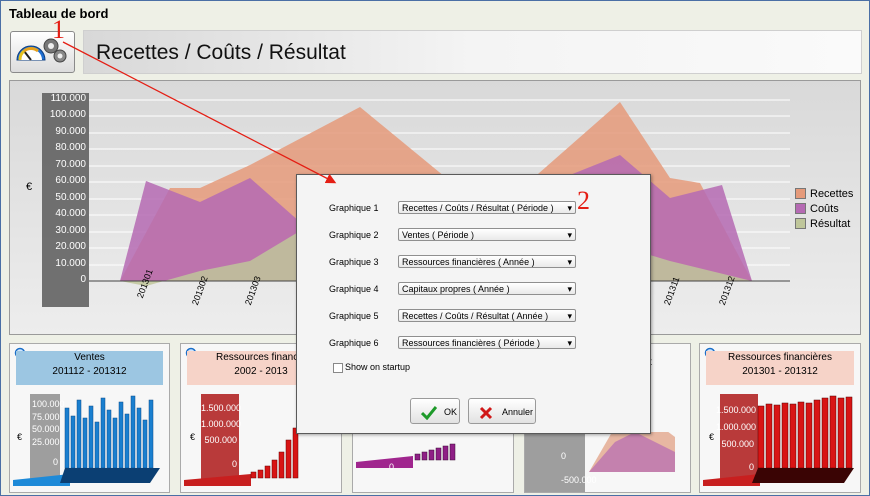 The height and width of the screenshot is (496, 870). What do you see at coordinates (468, 262) in the screenshot?
I see `select-value: Ressources financières ( Année )` at bounding box center [468, 262].